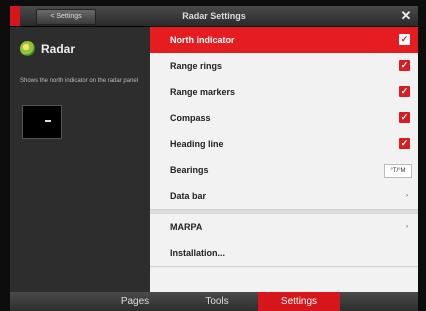 The image size is (426, 311). What do you see at coordinates (188, 196) in the screenshot?
I see `row-label: Data bar` at bounding box center [188, 196].